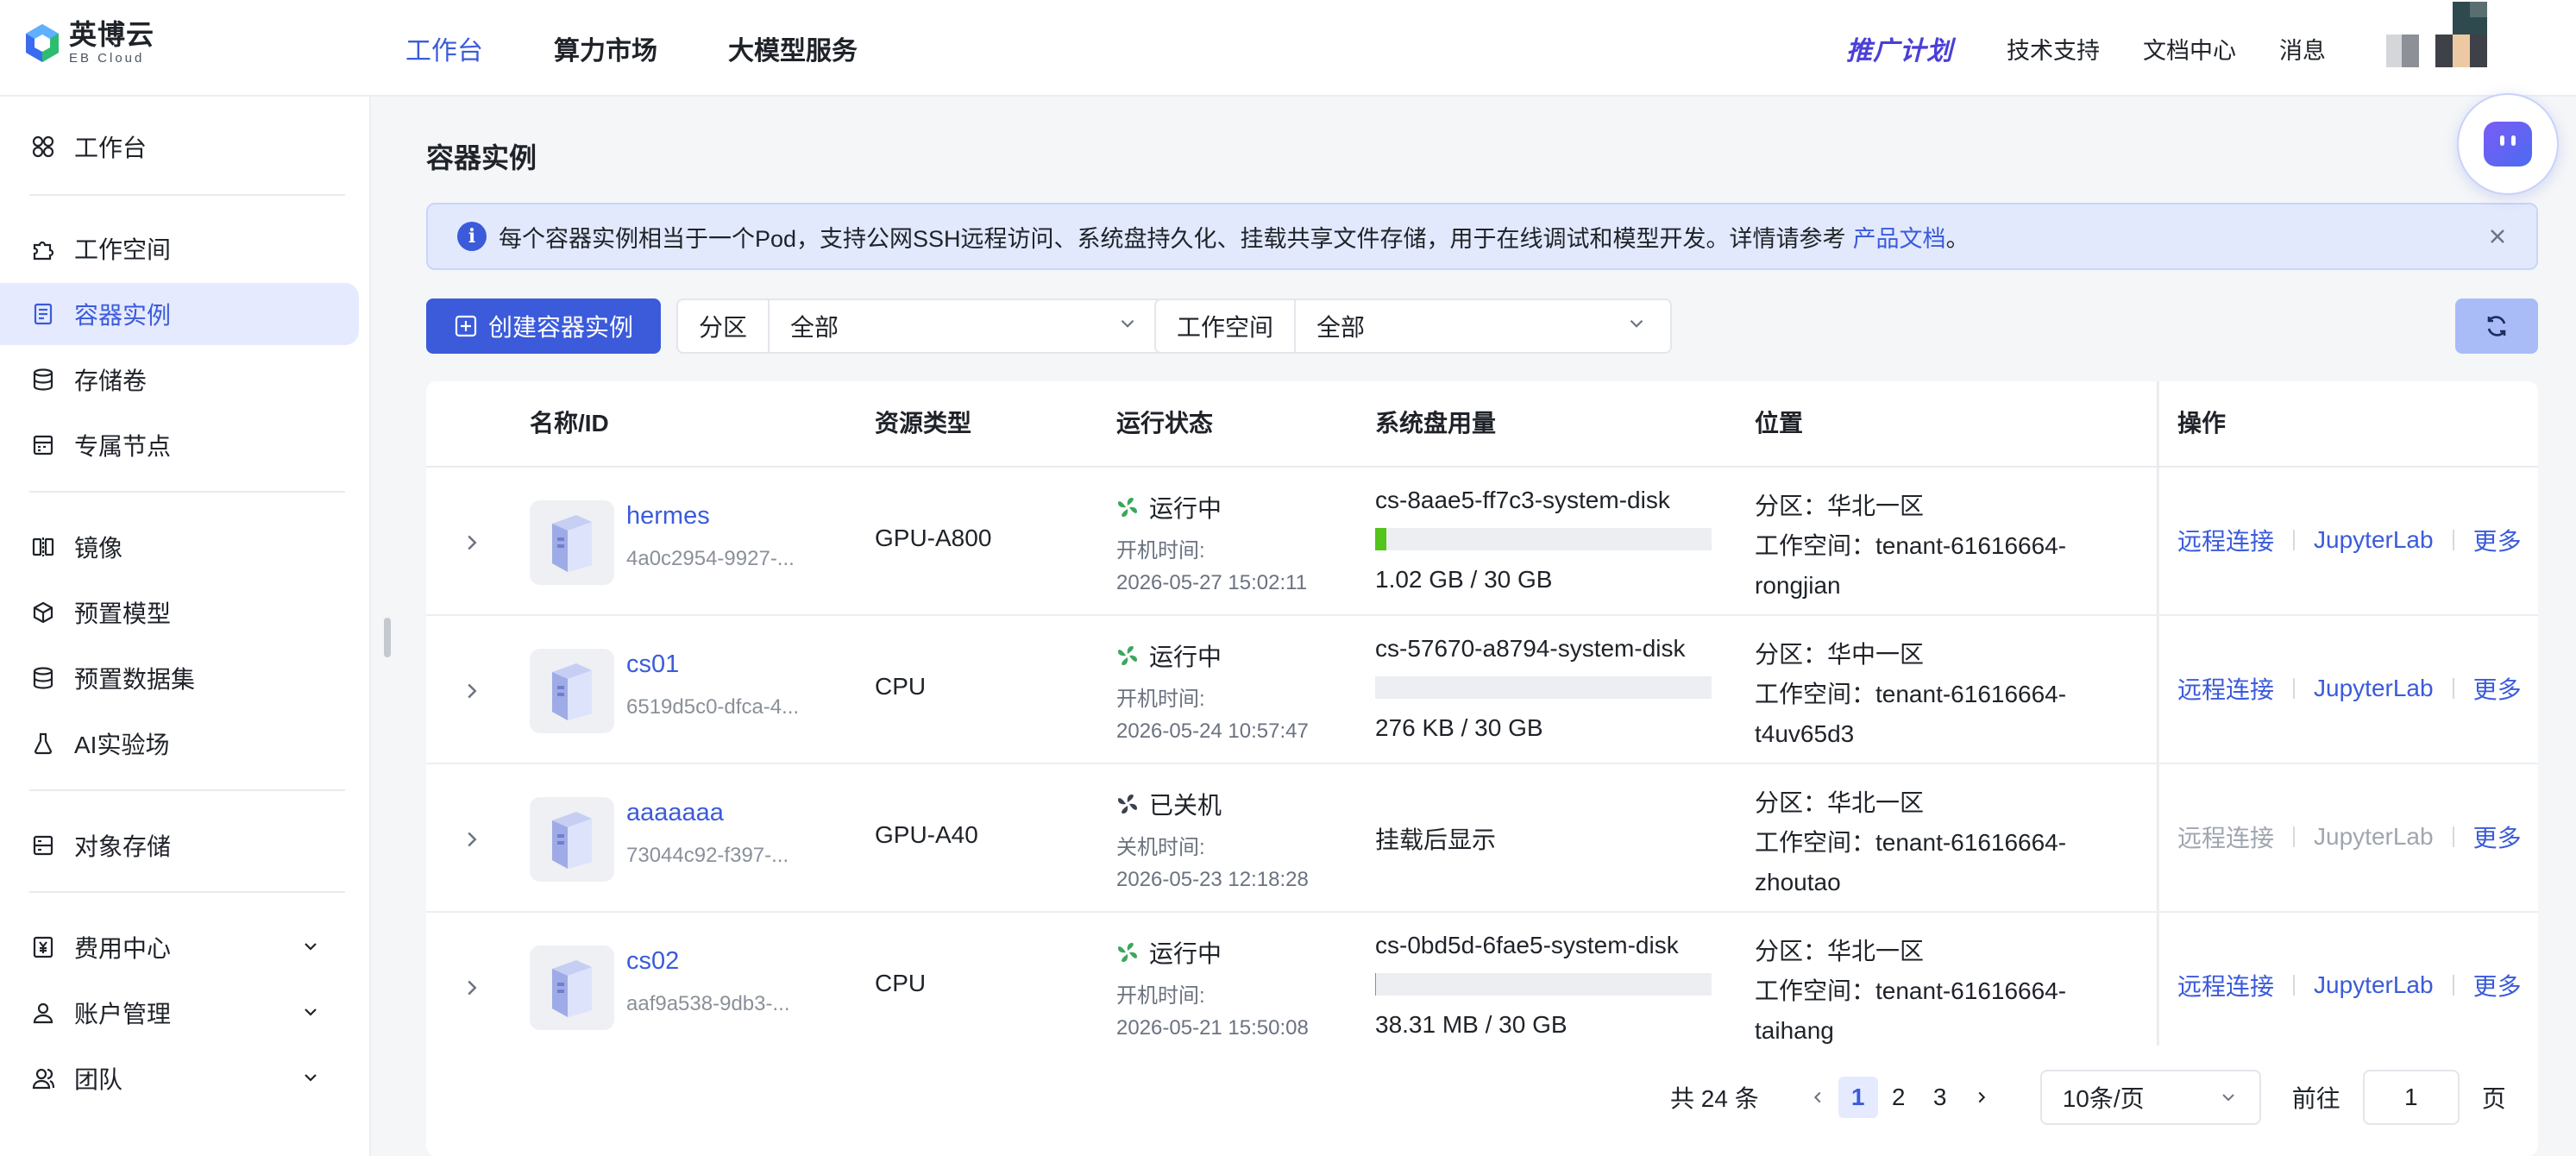  Describe the element at coordinates (1899, 51) in the screenshot. I see `promo-label: 推广计划` at that location.